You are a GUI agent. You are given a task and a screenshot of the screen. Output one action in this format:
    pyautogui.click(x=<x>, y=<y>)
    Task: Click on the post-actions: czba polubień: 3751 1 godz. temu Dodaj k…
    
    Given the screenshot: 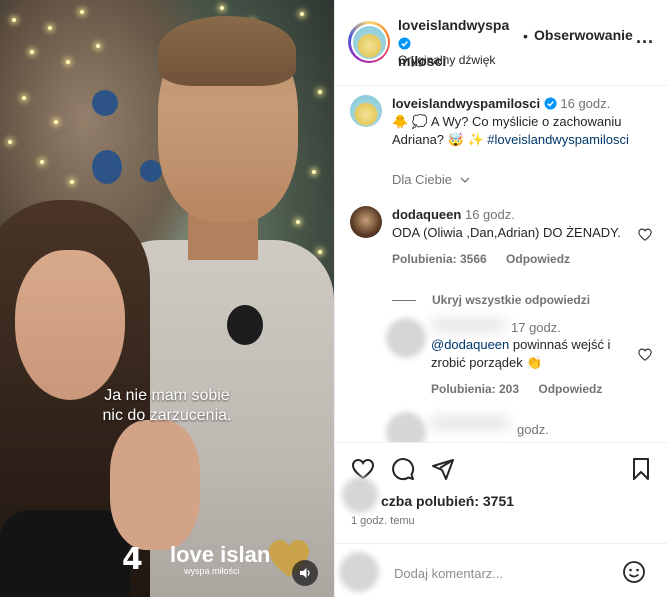 What is the action you would take?
    pyautogui.click(x=501, y=519)
    